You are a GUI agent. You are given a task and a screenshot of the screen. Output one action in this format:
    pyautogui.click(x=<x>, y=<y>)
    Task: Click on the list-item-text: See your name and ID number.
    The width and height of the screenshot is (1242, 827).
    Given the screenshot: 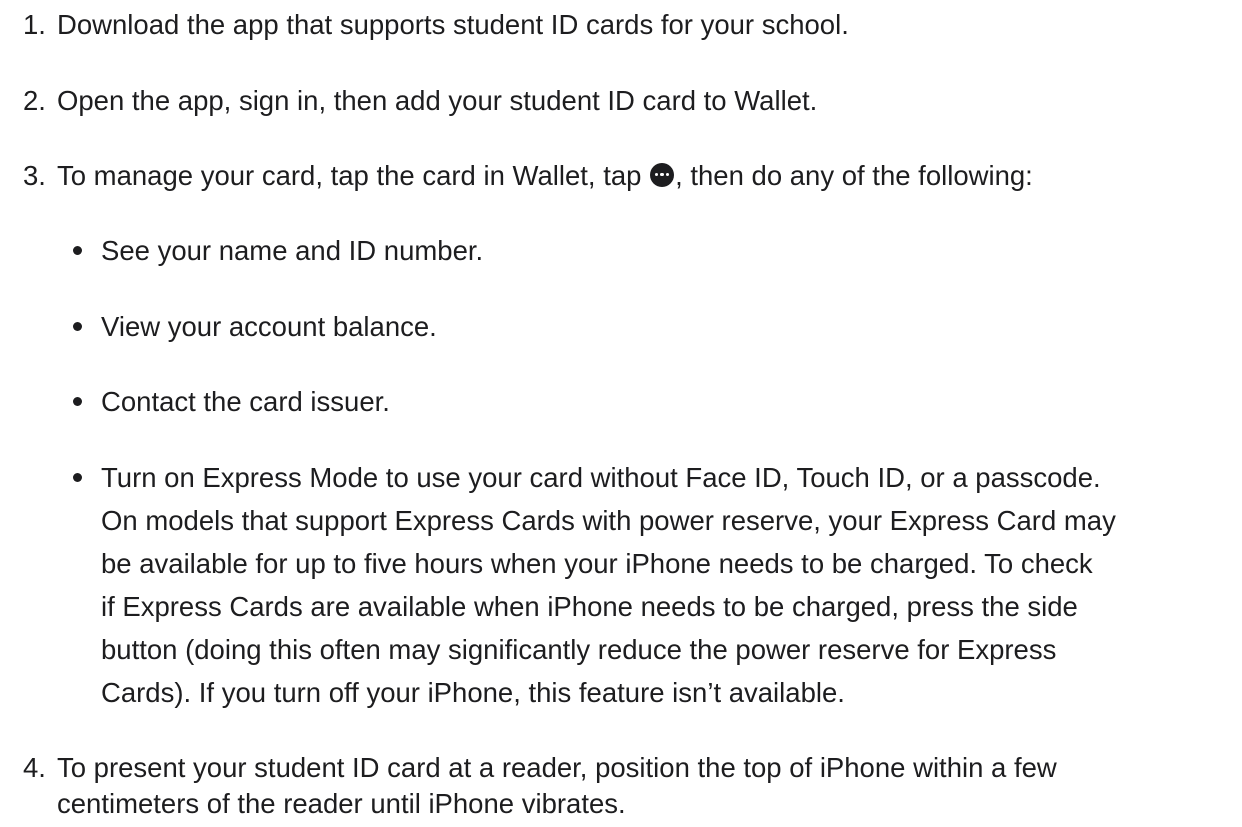 What is the action you would take?
    pyautogui.click(x=292, y=250)
    